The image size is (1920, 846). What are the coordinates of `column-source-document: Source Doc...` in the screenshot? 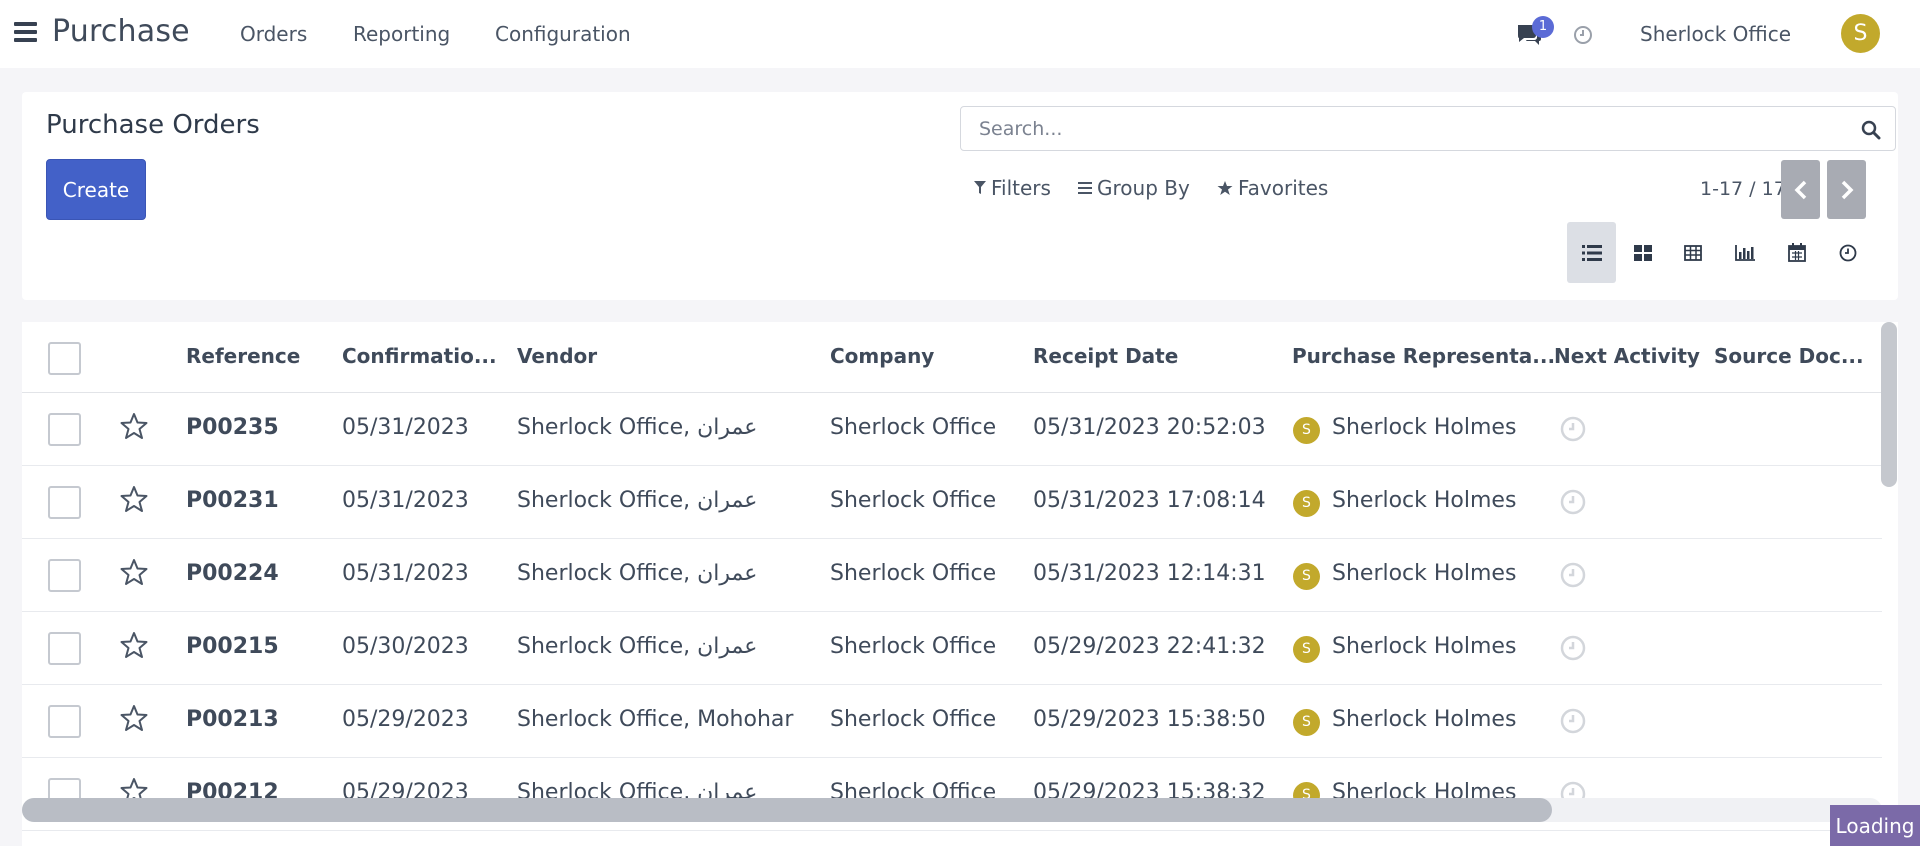 It's located at (1789, 356).